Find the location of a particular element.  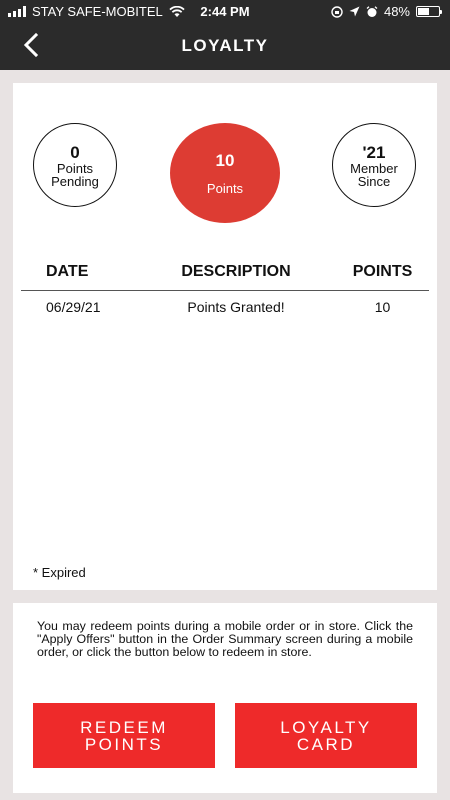

loyalty-card-label: LOYALTY CARD is located at coordinates (326, 735).